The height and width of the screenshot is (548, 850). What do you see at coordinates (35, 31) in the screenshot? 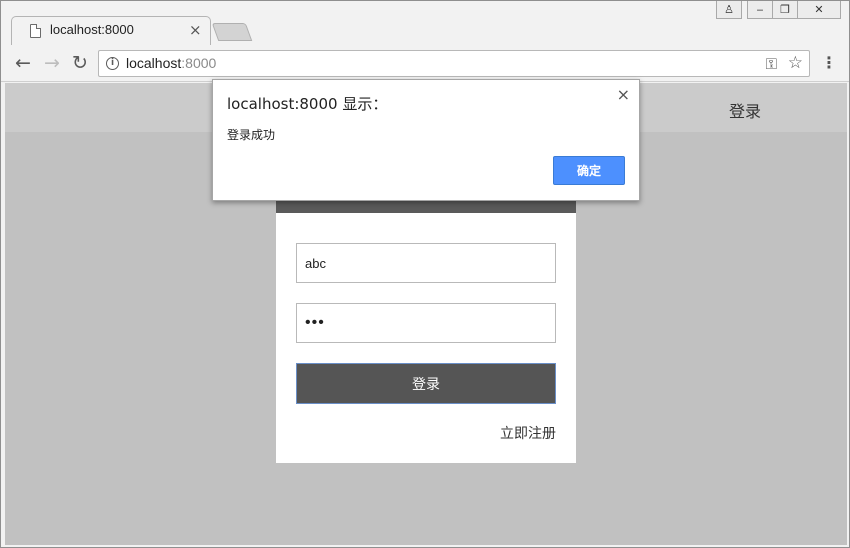
I see `page-icon` at bounding box center [35, 31].